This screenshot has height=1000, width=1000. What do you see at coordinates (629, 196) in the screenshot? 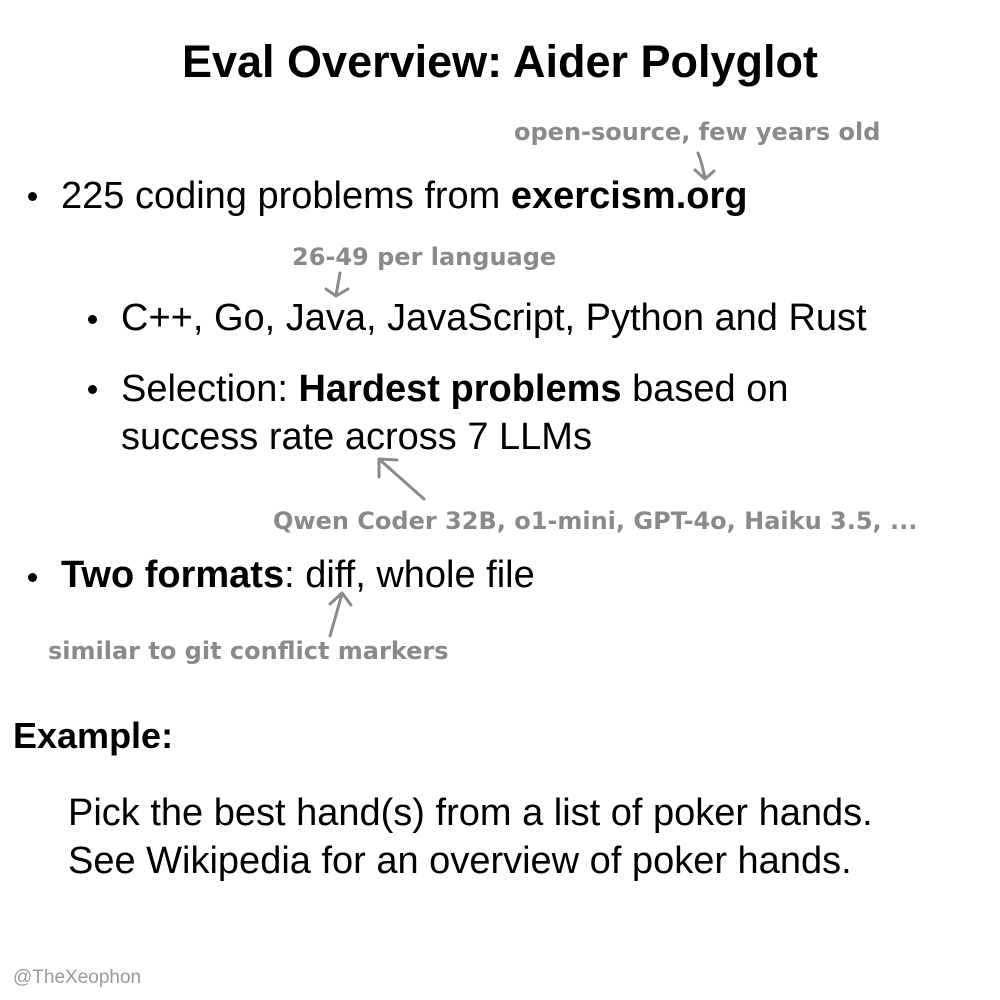
I see `bullet-bold-text: exercism.org` at bounding box center [629, 196].